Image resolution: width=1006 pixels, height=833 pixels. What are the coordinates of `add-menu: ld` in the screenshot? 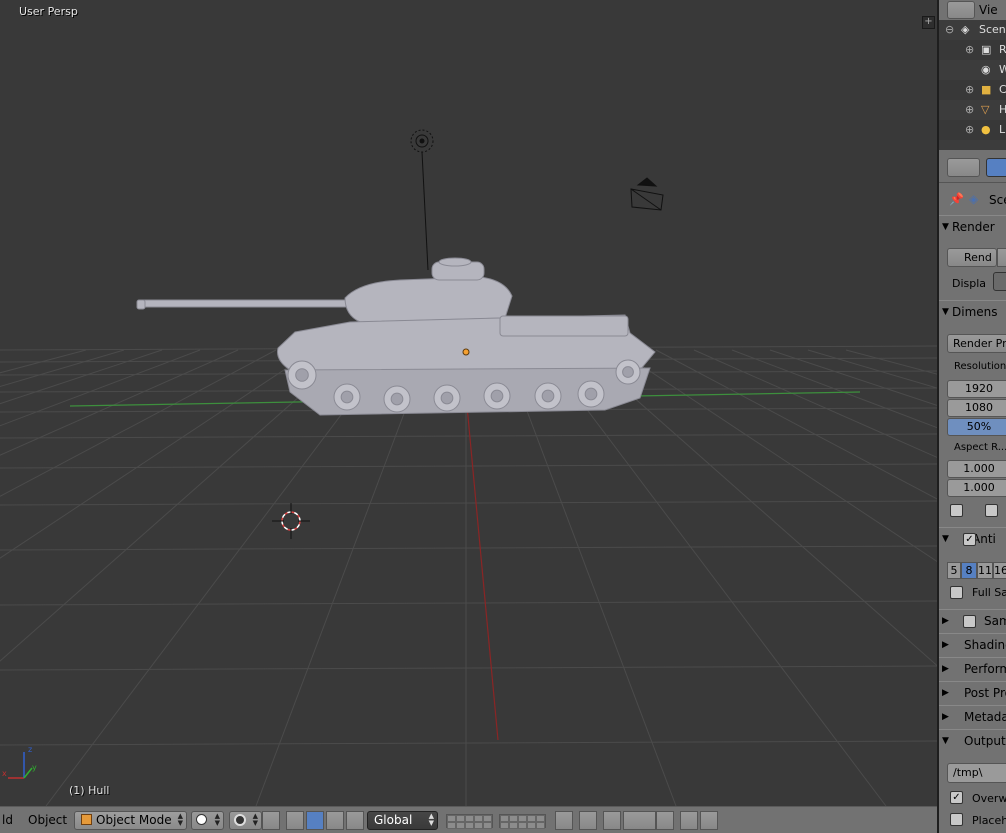 It's located at (7, 820).